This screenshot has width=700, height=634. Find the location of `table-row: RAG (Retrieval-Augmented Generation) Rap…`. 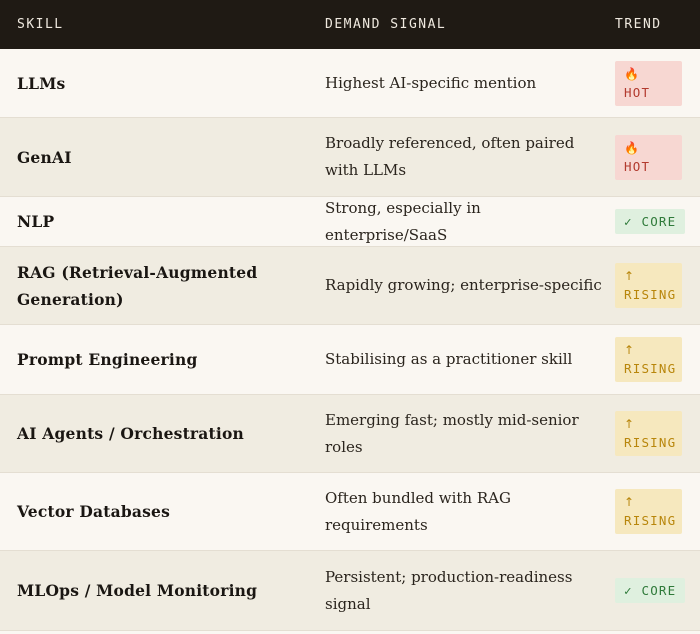

table-row: RAG (Retrieval-Augmented Generation) Rap… is located at coordinates (350, 286).